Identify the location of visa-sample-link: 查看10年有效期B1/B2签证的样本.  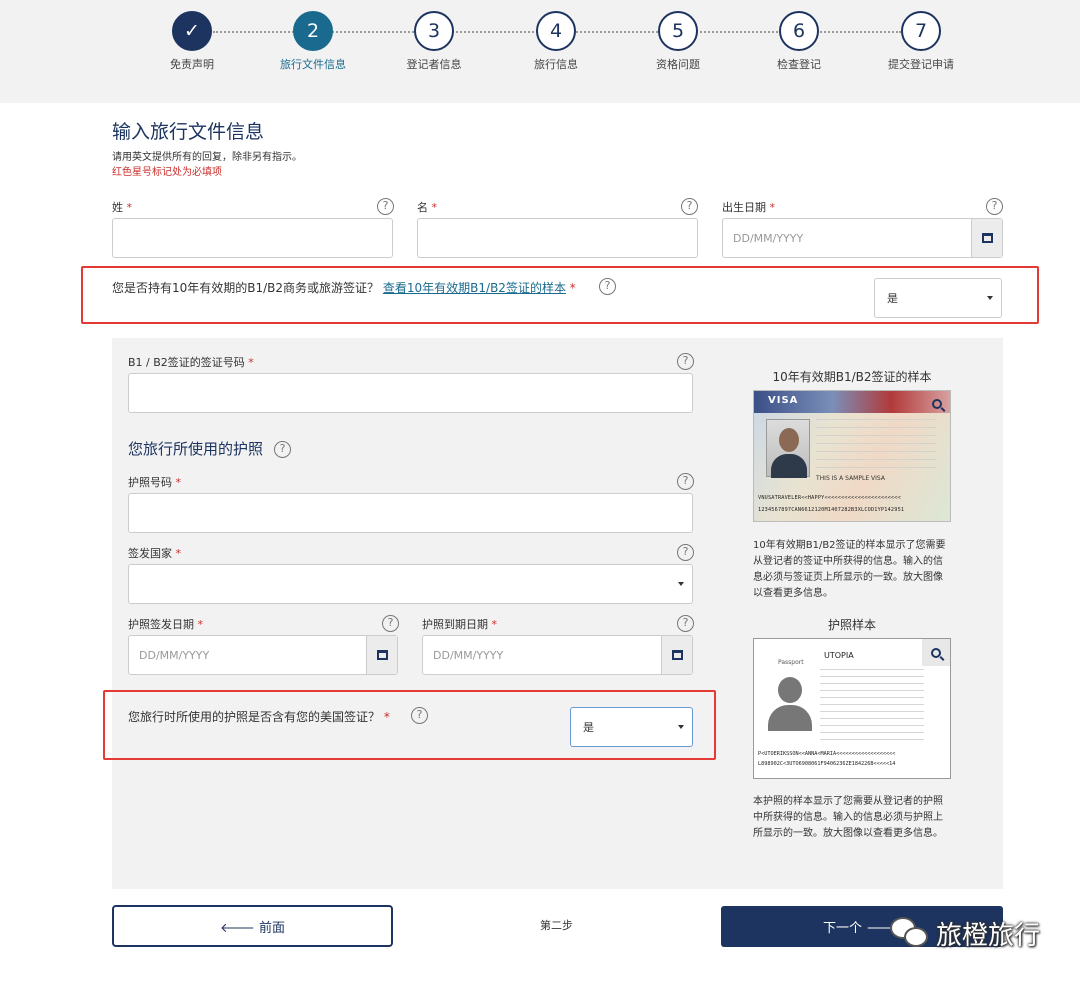
(474, 288).